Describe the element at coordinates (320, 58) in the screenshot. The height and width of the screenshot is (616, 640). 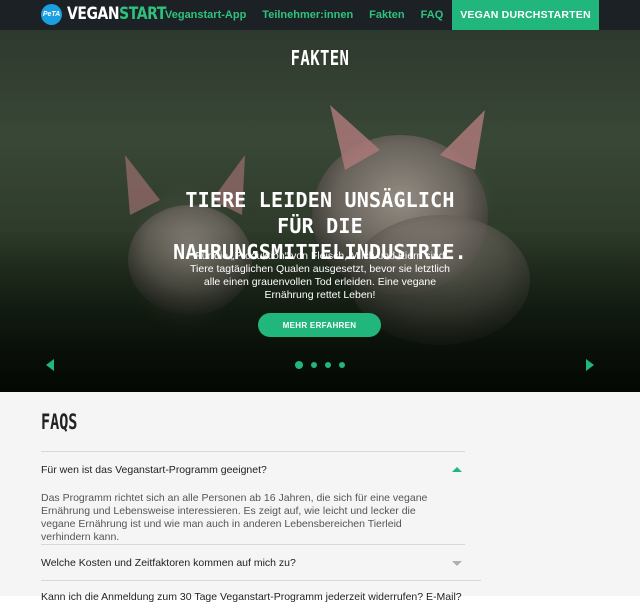
I see `hero-section-label: FAKTEN` at that location.